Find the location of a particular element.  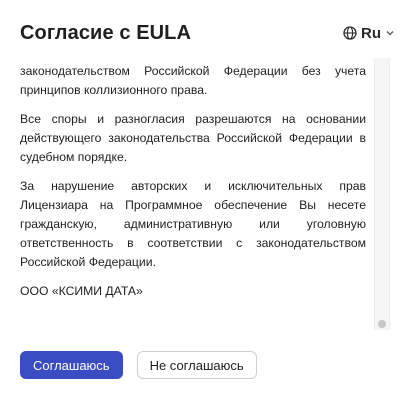

globe-icon is located at coordinates (350, 33).